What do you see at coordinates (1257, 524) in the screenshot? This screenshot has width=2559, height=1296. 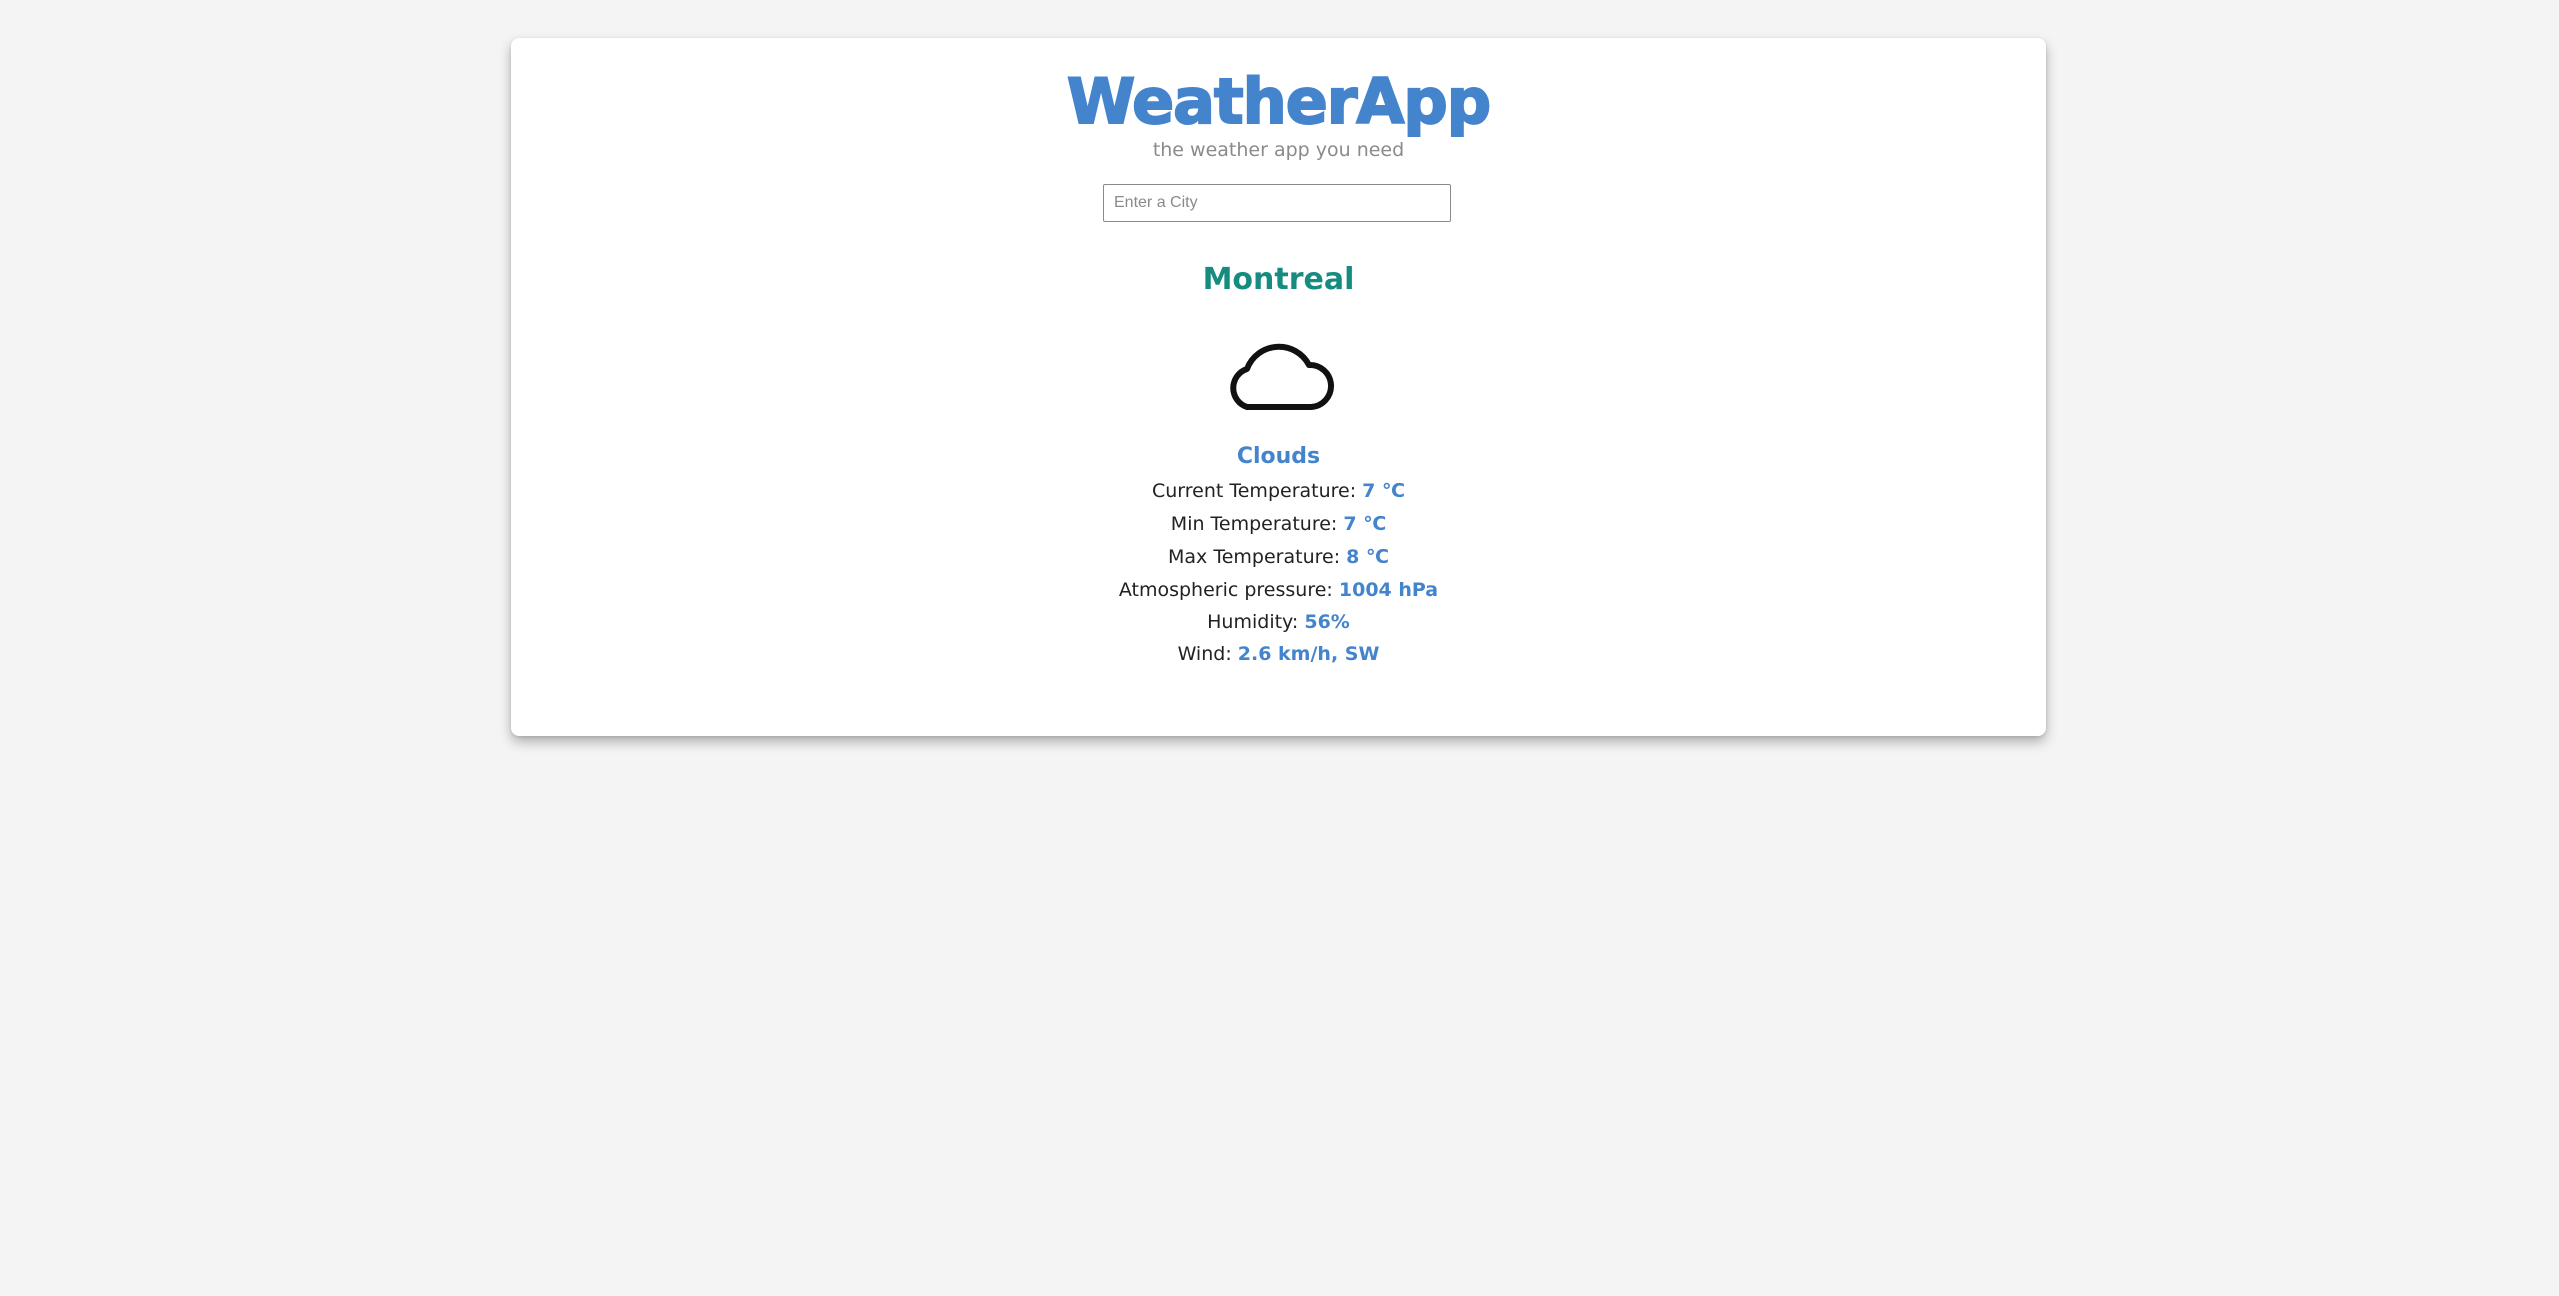 I see `min-temperature-label: Min Temperature:` at bounding box center [1257, 524].